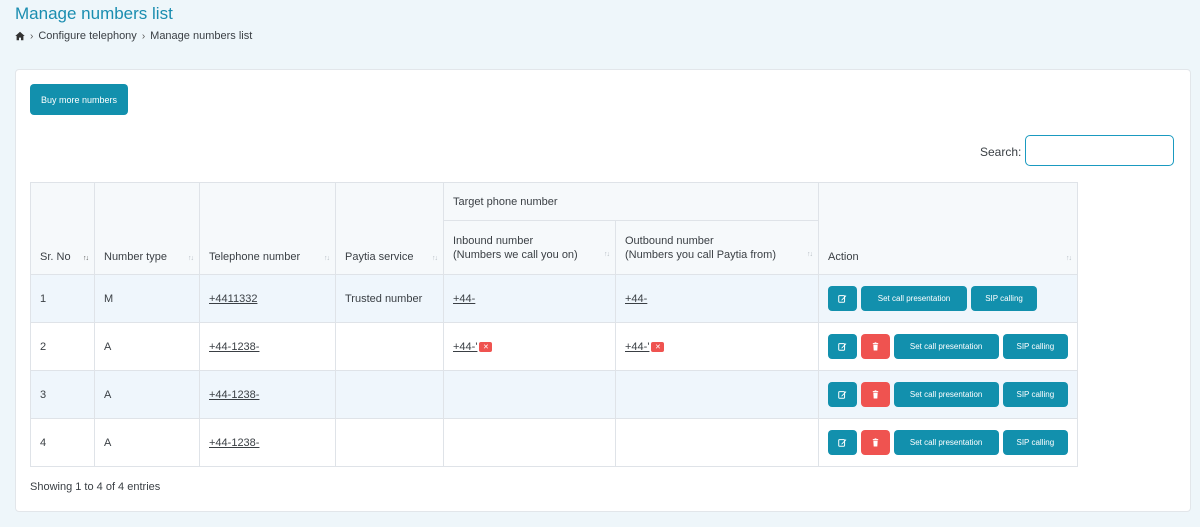  What do you see at coordinates (201, 36) in the screenshot?
I see `breadcrumb-item-current: Manage numbers list` at bounding box center [201, 36].